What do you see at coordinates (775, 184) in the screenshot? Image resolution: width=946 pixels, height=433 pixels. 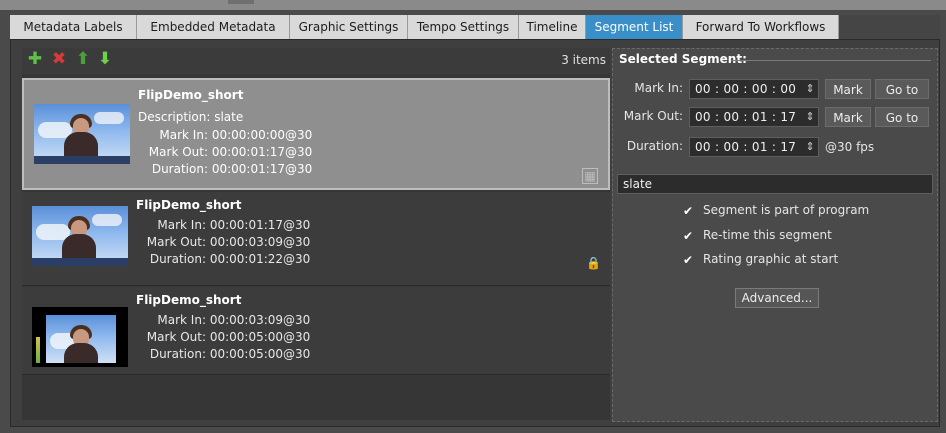 I see `description-field: slate` at bounding box center [775, 184].